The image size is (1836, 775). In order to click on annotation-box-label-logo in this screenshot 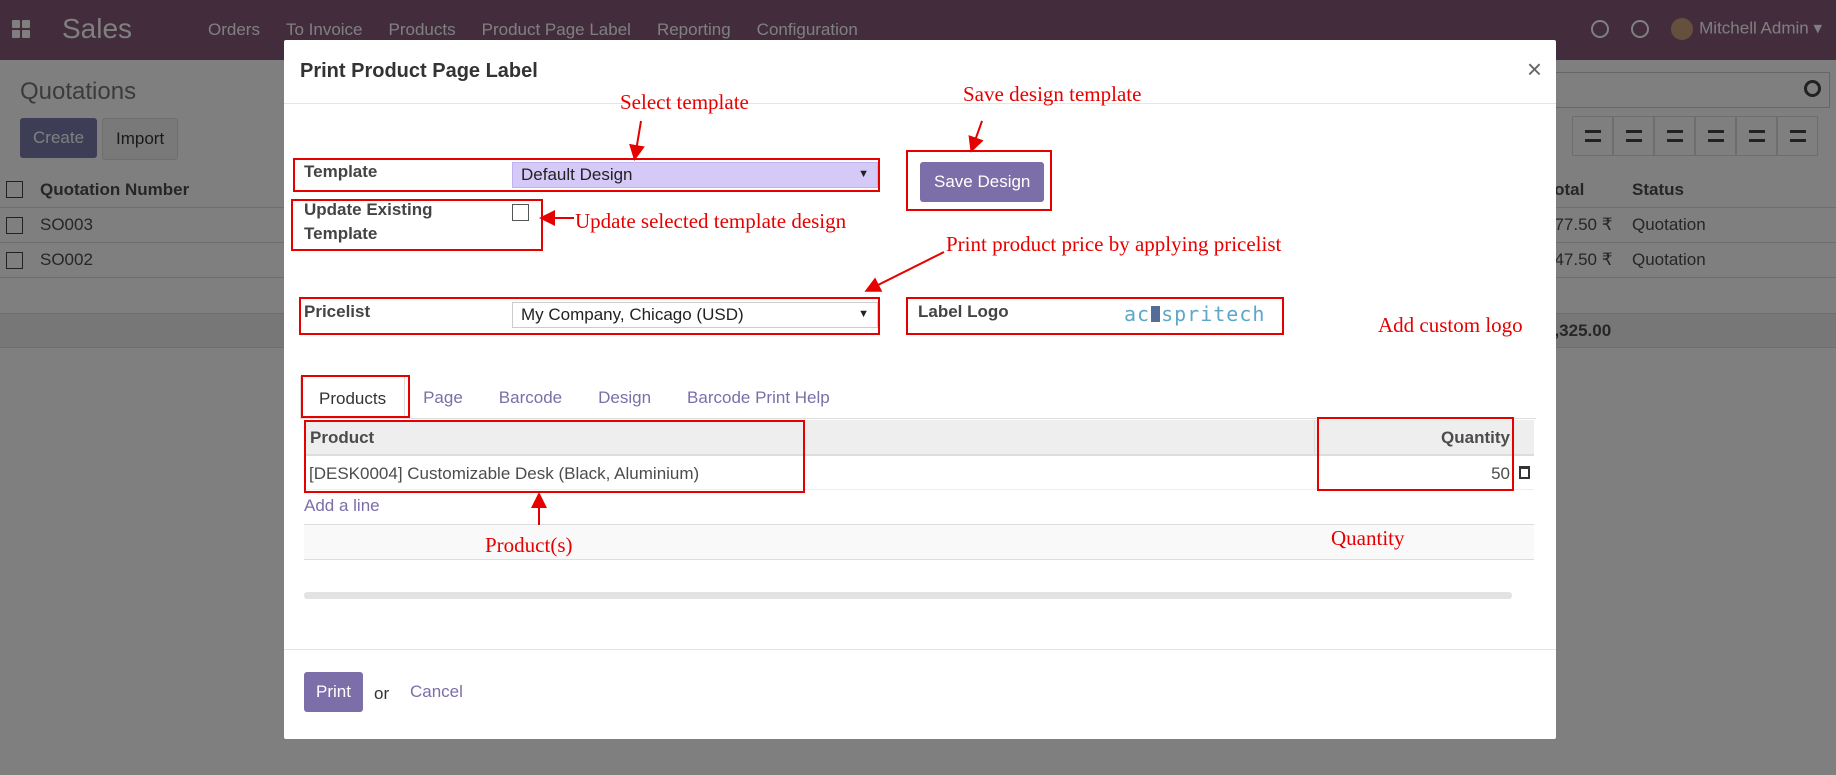, I will do `click(1095, 316)`.